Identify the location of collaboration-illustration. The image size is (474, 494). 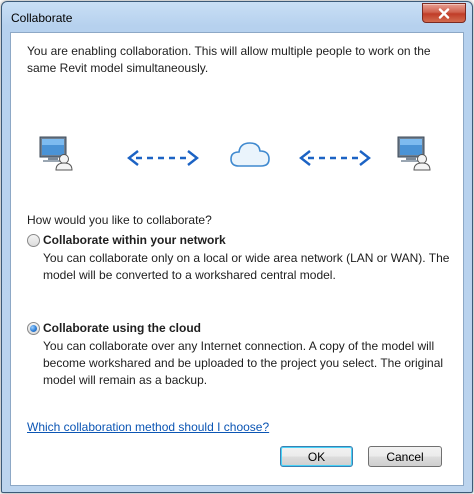
(237, 158).